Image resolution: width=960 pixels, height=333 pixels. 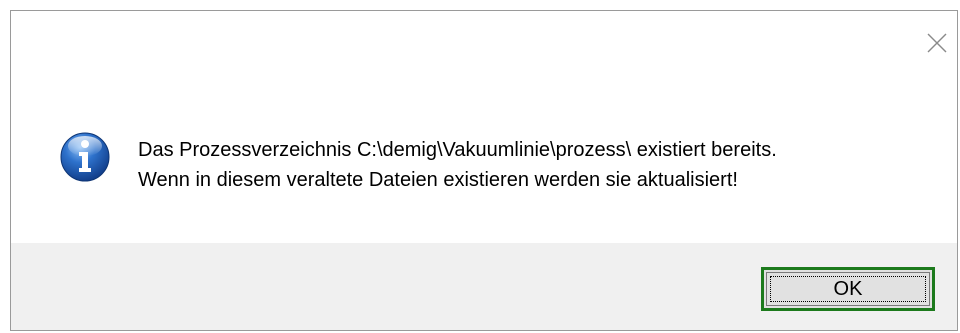 I want to click on close-icon, so click(x=937, y=43).